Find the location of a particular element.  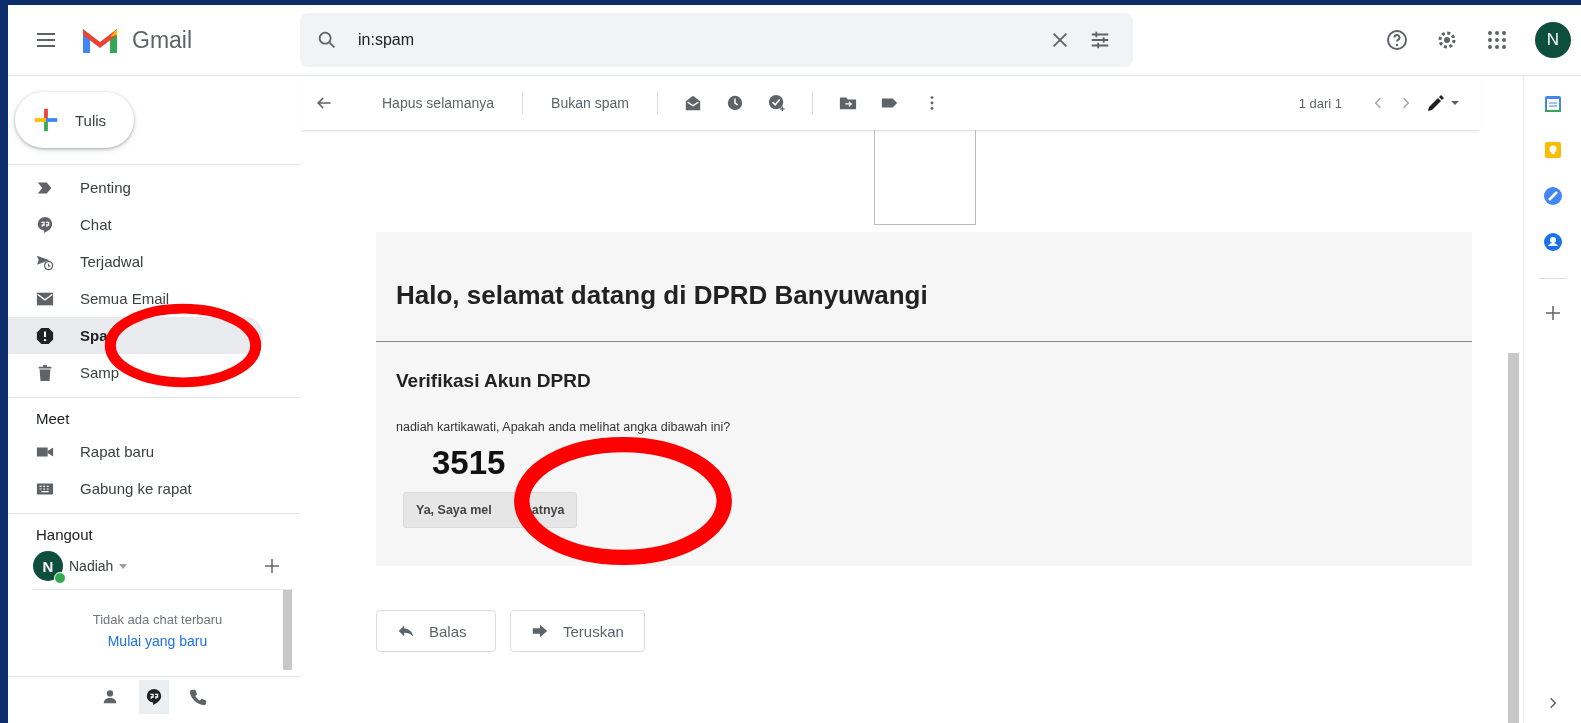

sidebar-item: Chat is located at coordinates (135, 224).